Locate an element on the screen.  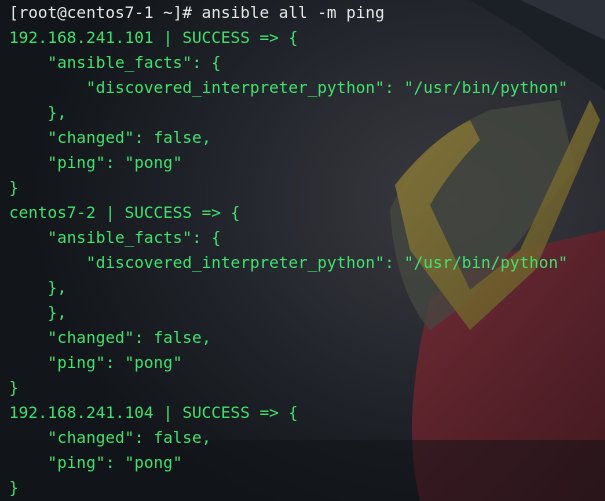
output-line: 192.168.241.104 | SUCCESS => { is located at coordinates (153, 412).